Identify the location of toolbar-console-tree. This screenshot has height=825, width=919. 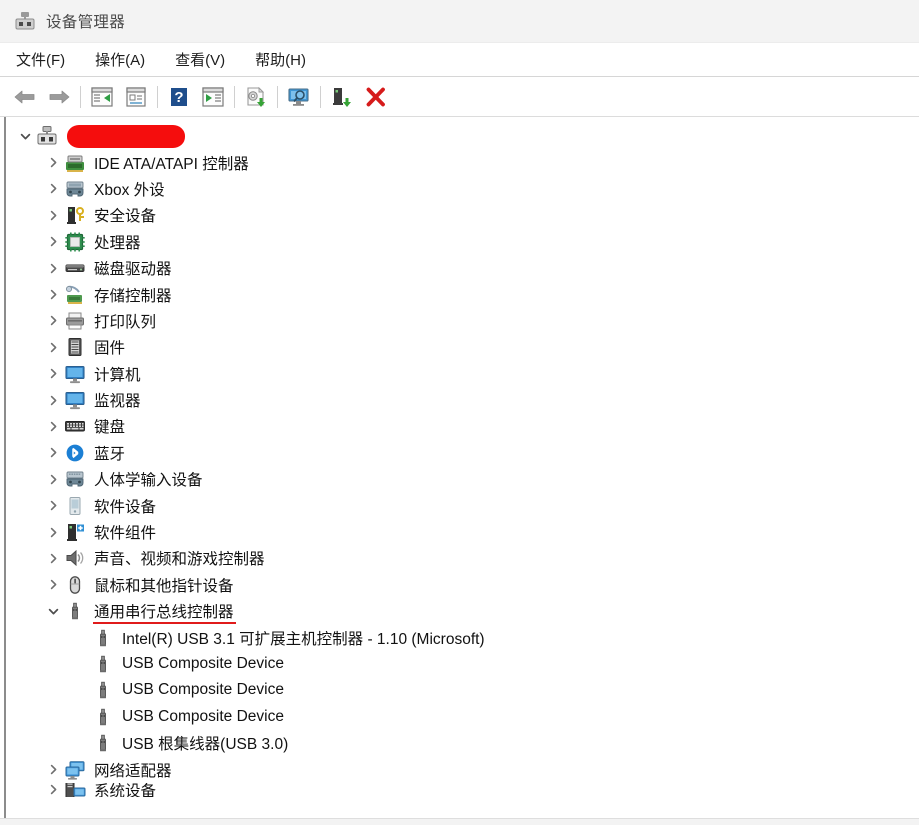
(102, 97).